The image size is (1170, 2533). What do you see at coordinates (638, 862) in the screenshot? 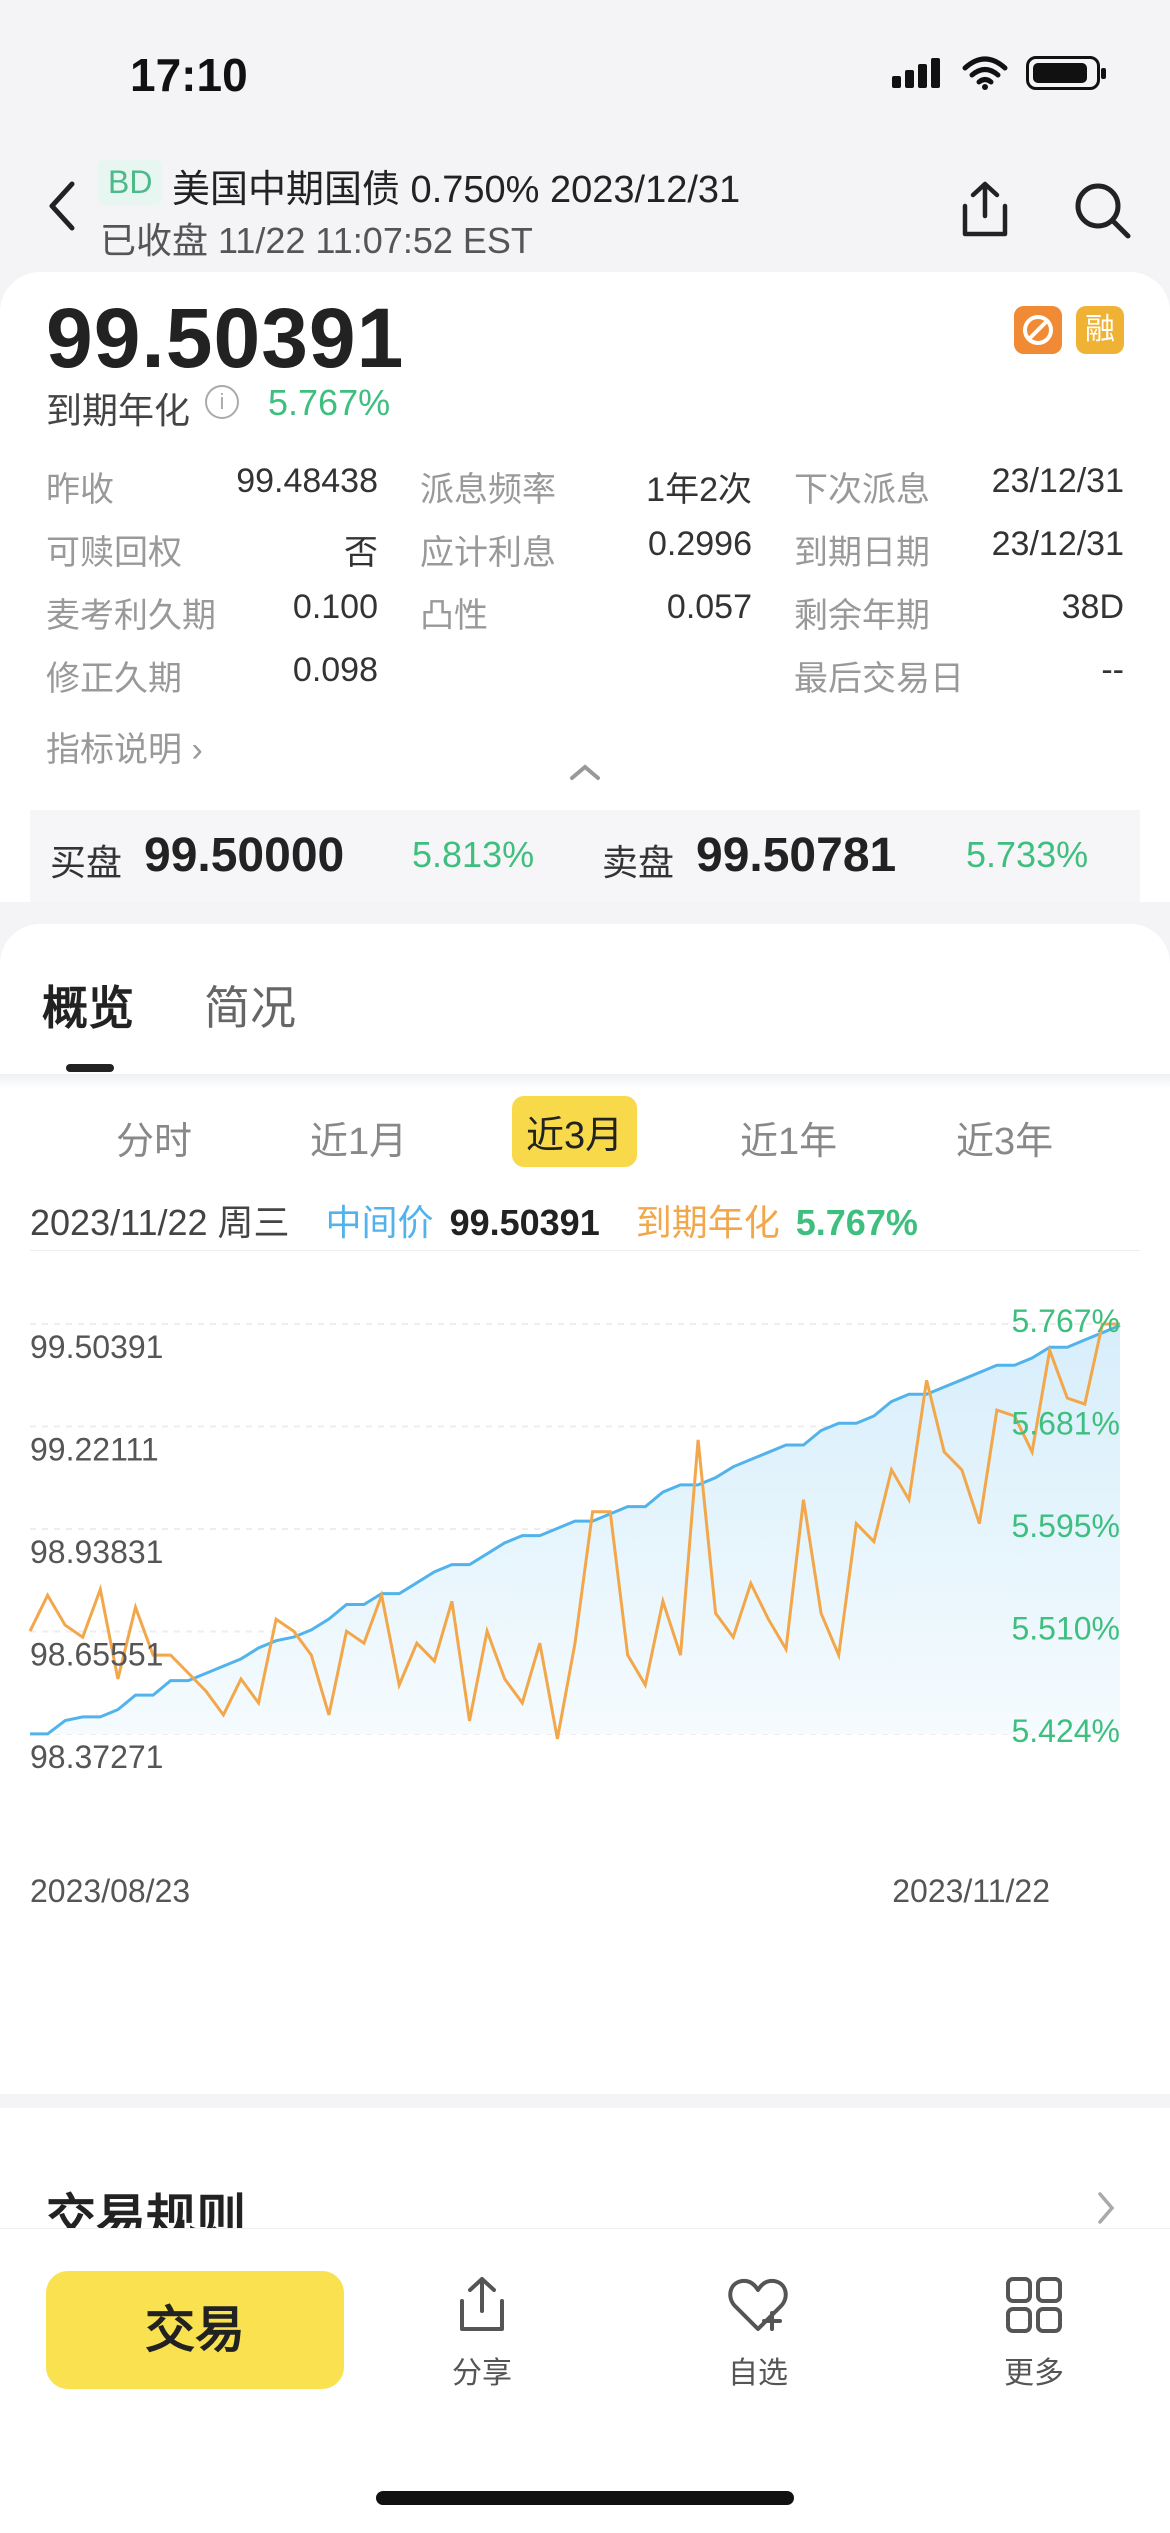
I see `ask-label: 卖盘` at bounding box center [638, 862].